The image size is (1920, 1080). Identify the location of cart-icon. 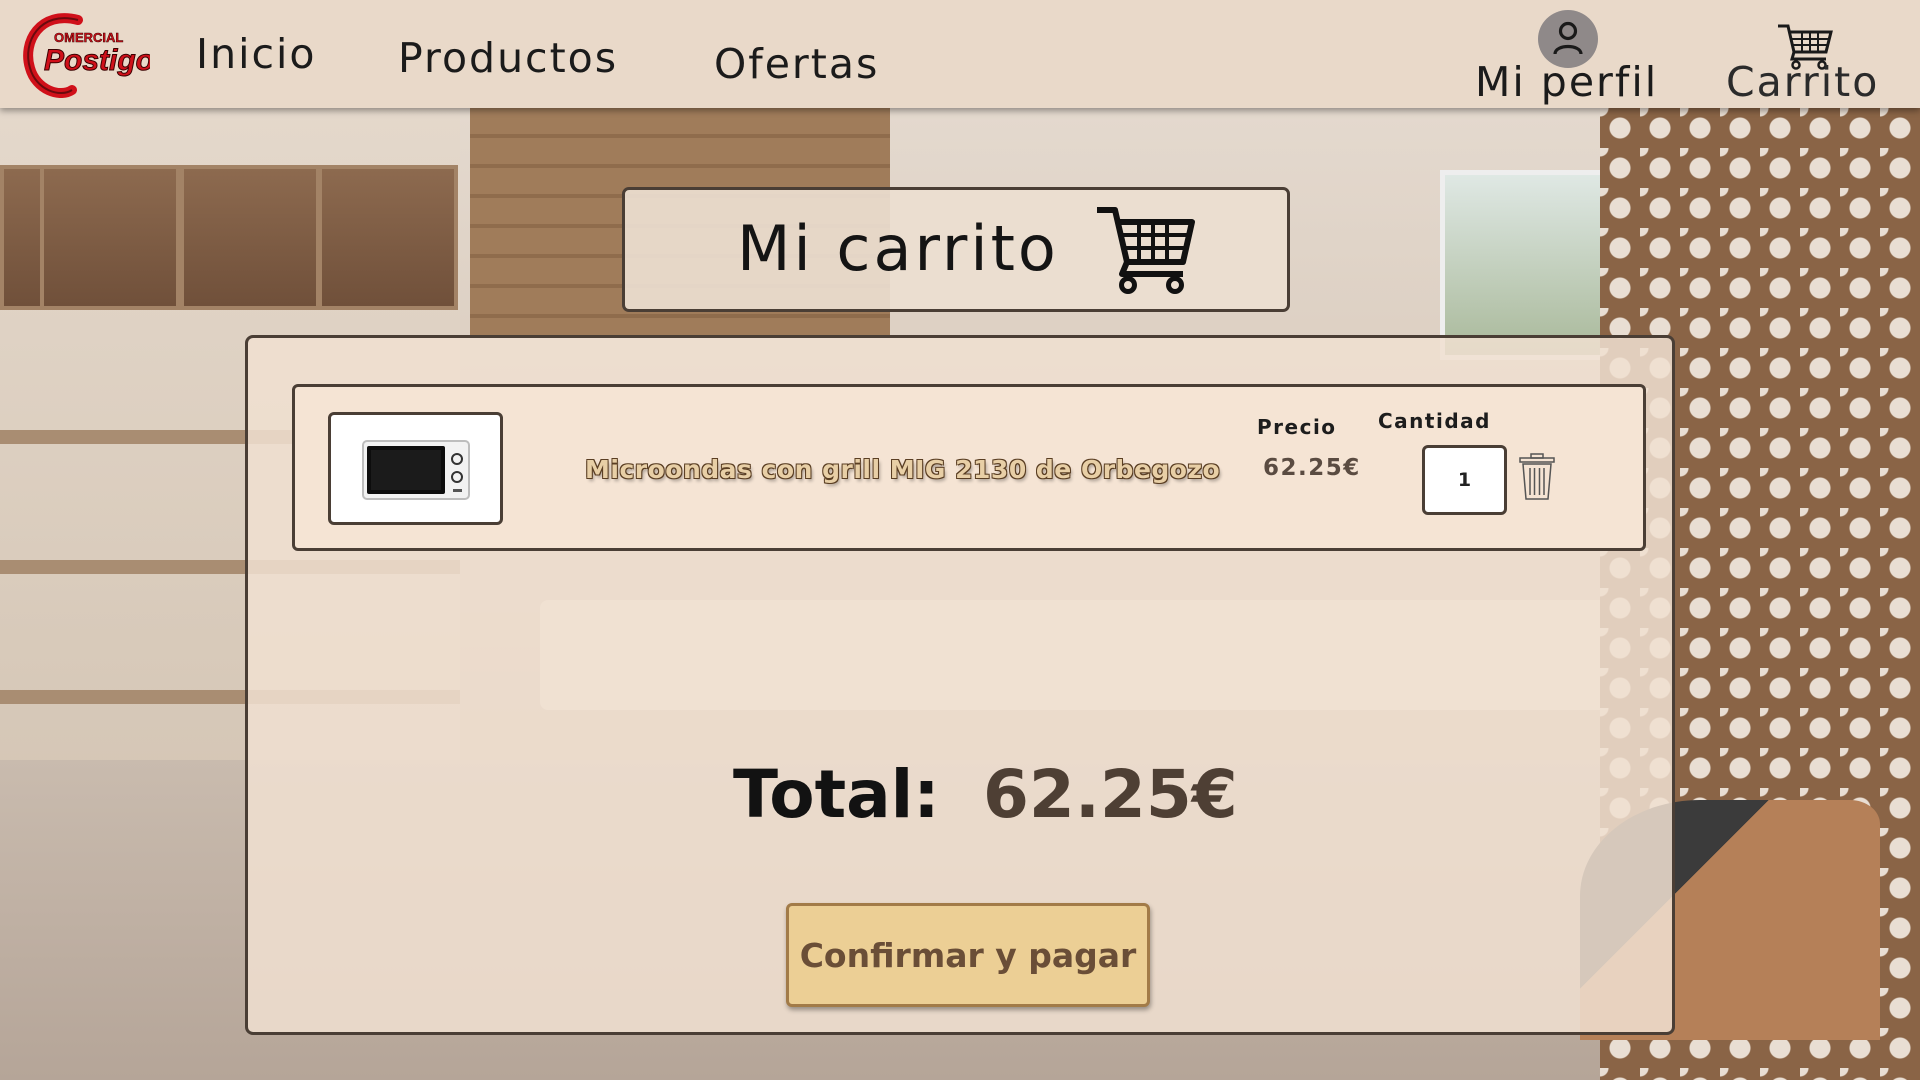
(1146, 250).